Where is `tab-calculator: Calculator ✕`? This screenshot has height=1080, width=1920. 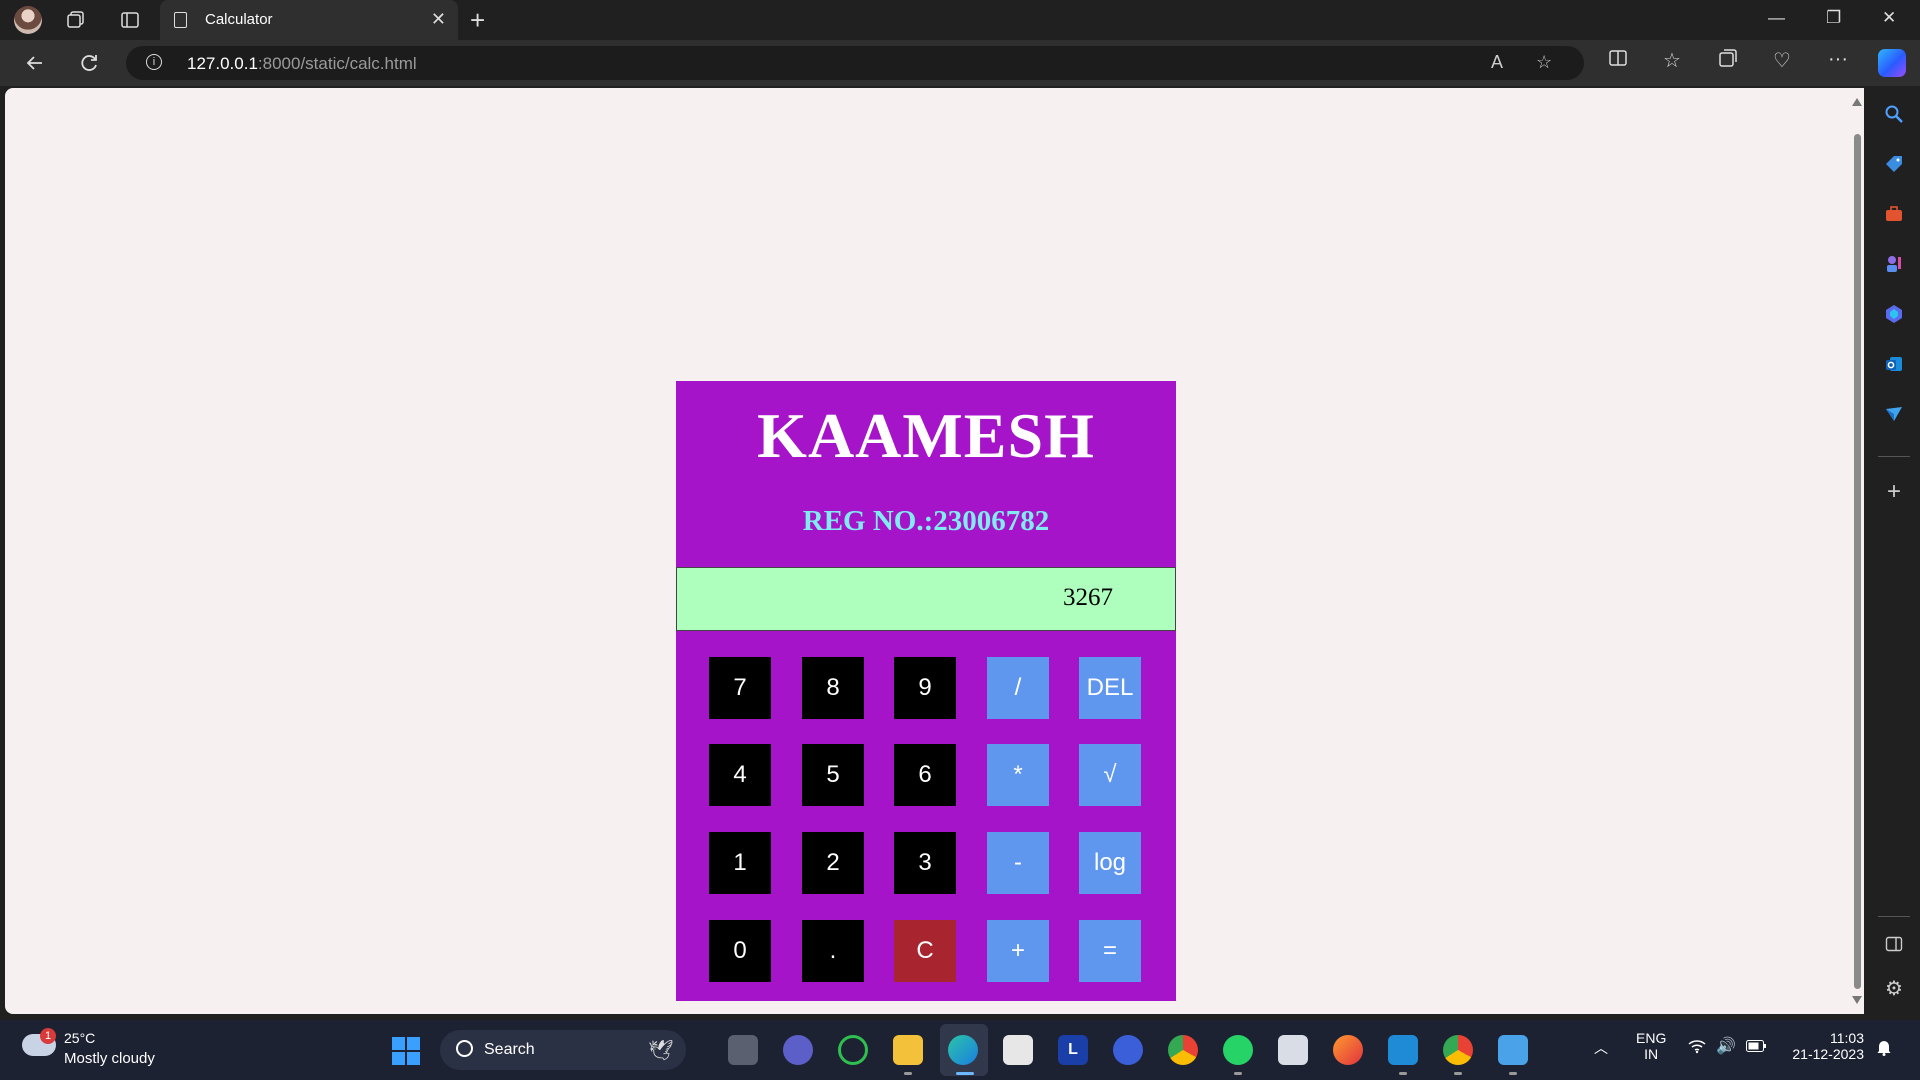
tab-calculator: Calculator ✕ is located at coordinates (309, 20).